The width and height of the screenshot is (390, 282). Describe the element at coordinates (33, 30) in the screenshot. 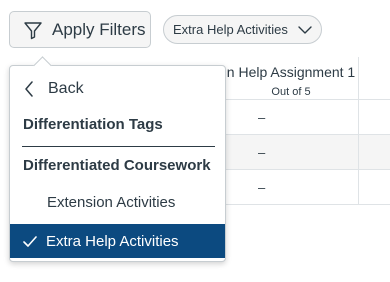

I see `filter-icon` at that location.